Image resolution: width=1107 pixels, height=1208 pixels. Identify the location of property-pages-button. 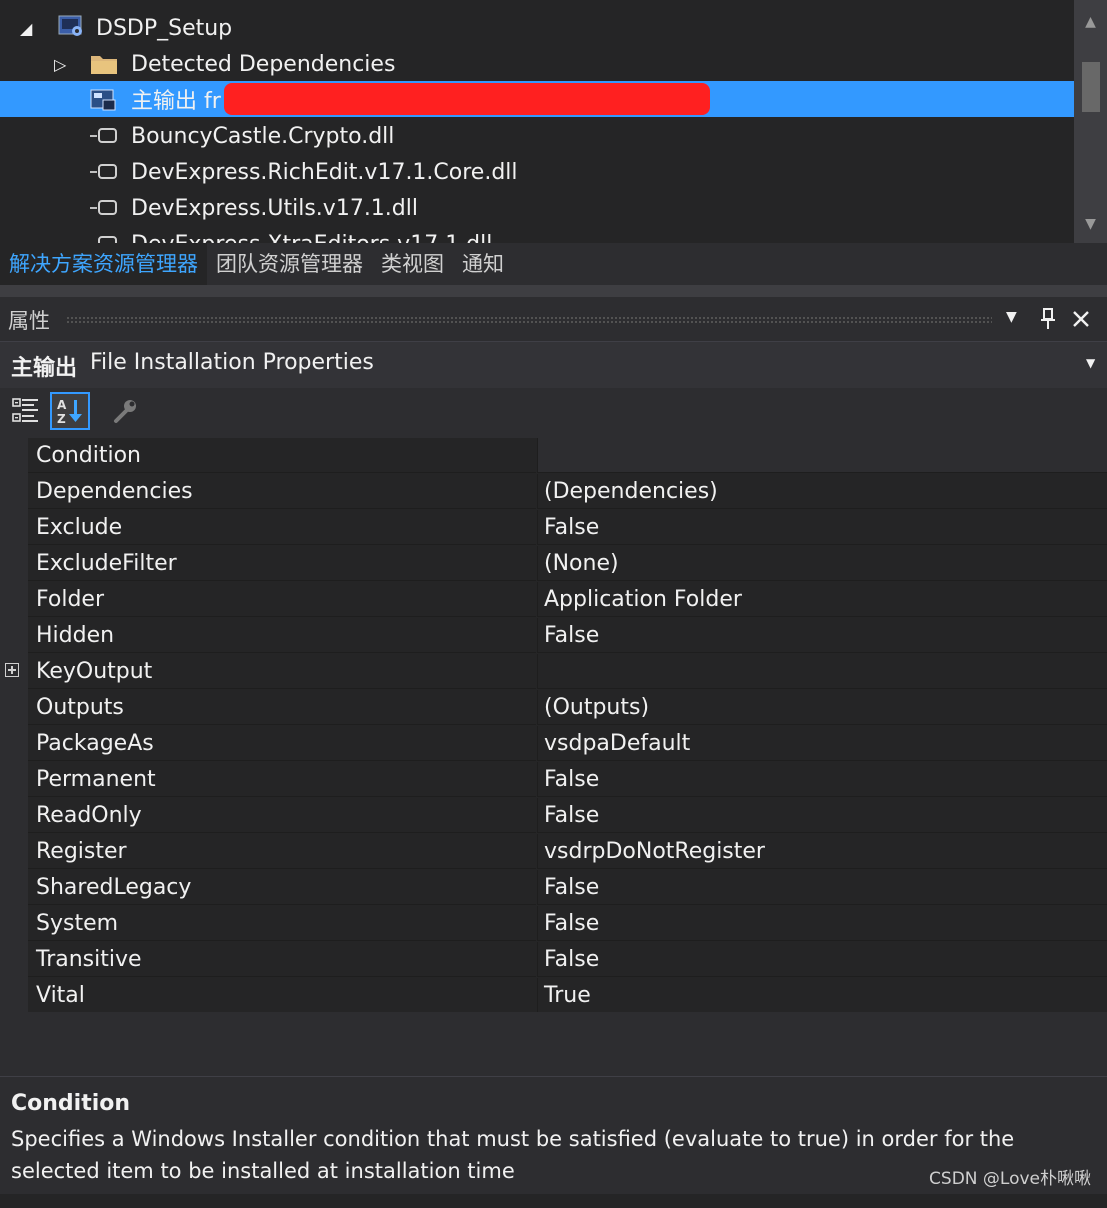
(126, 411).